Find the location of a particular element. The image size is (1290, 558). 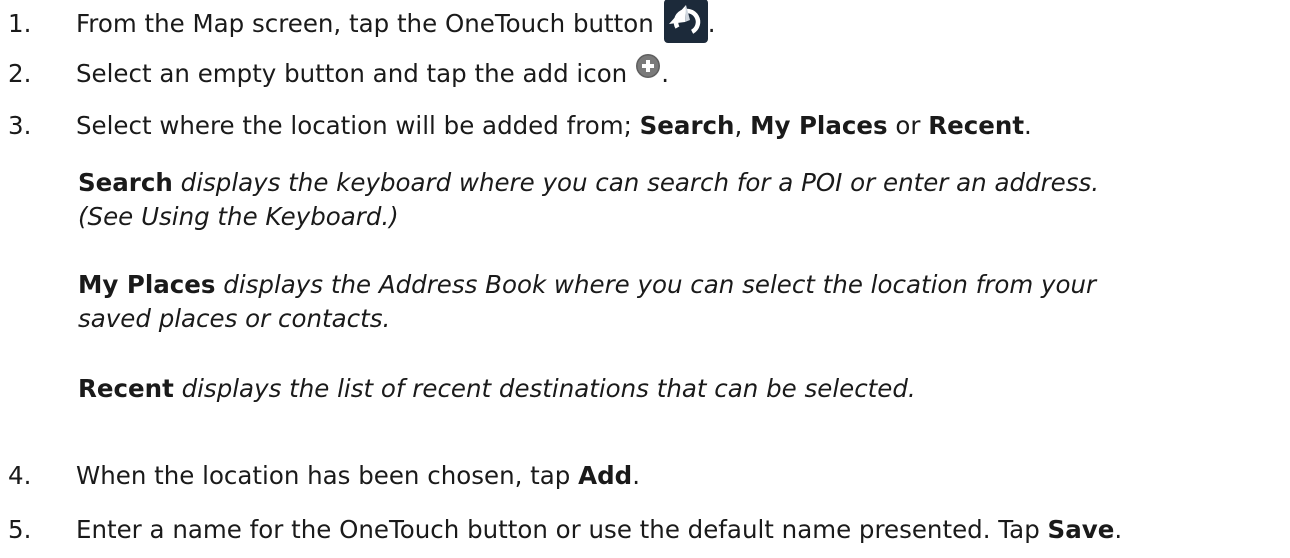

step-text-before: When the location has been chosen, tap is located at coordinates (323, 475).